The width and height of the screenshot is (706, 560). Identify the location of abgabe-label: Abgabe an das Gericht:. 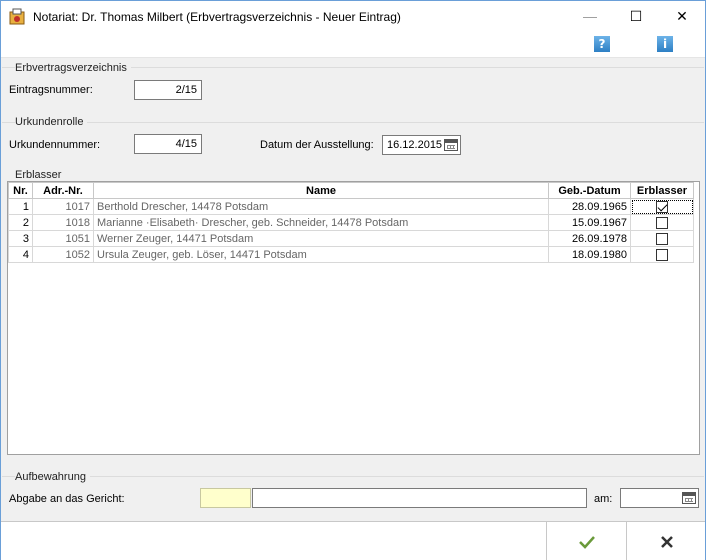
(67, 499).